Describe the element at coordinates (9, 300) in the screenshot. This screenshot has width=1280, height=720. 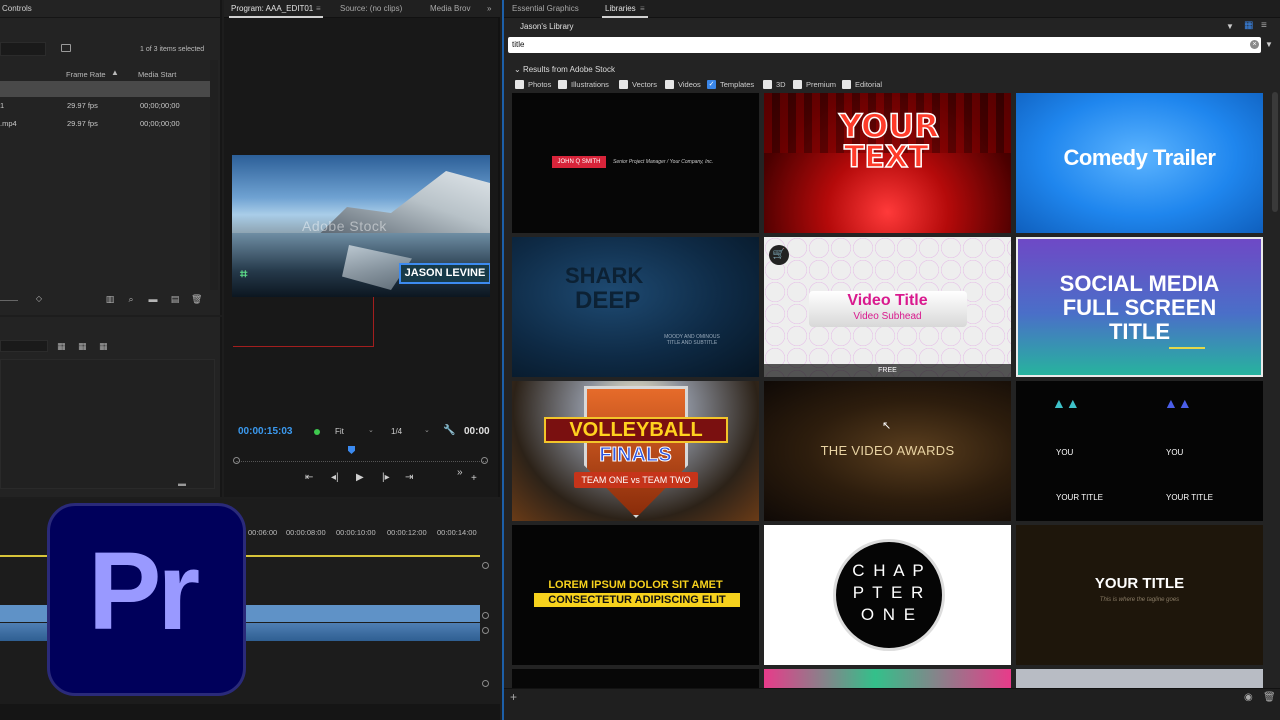
I see `zoom-slider` at that location.